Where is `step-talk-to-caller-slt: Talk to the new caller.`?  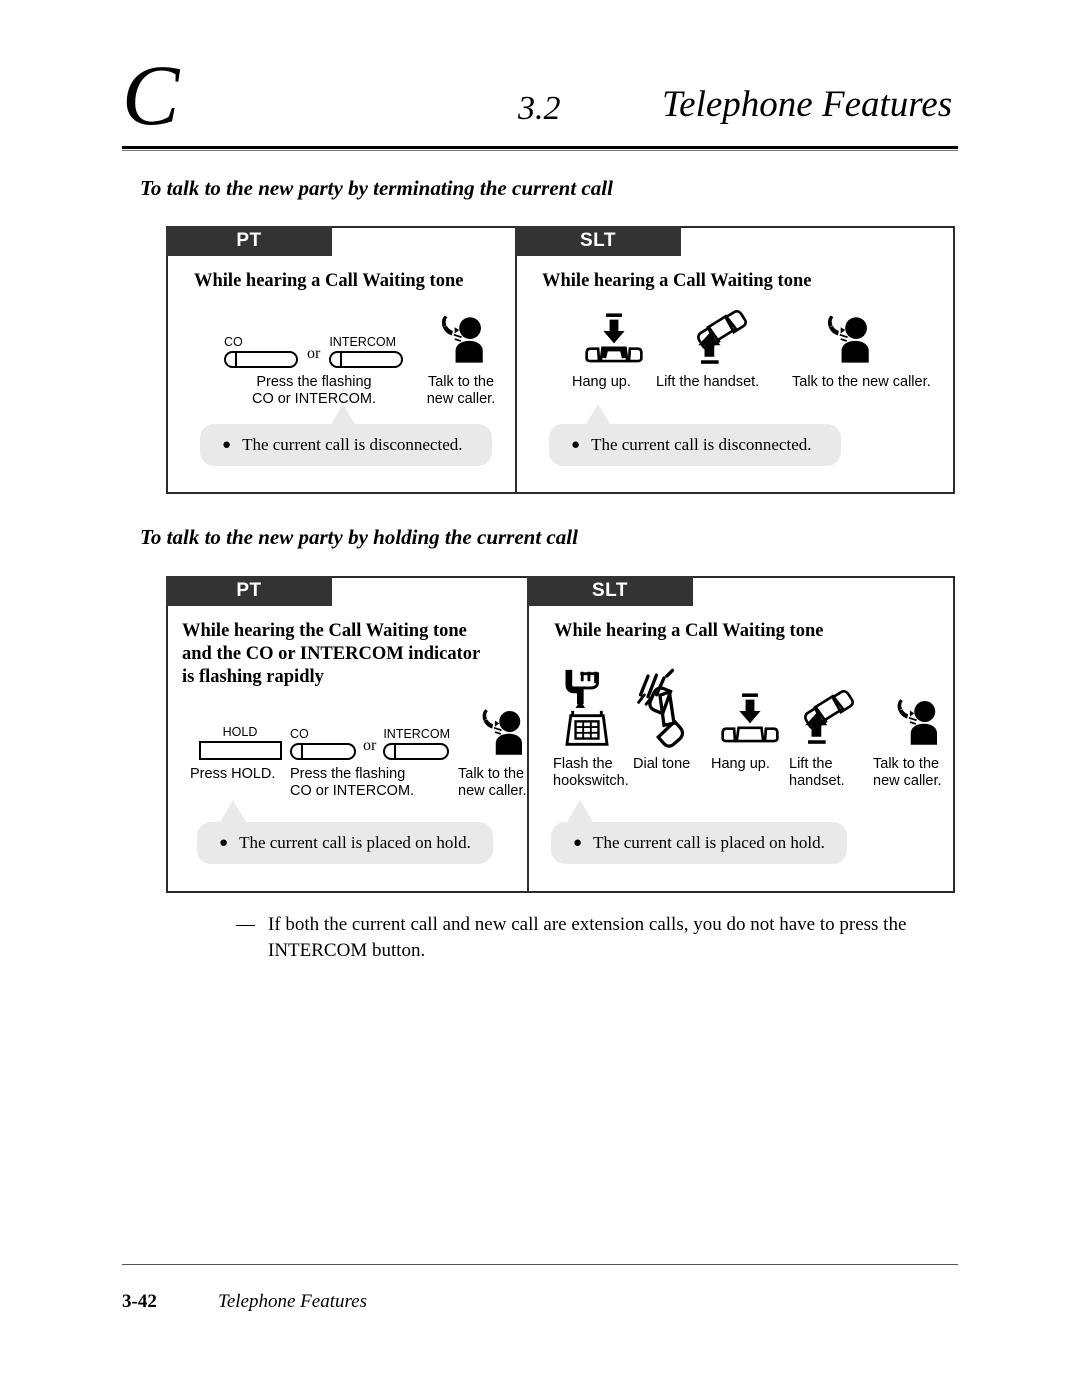
step-talk-to-caller-slt: Talk to the new caller. is located at coordinates (862, 348).